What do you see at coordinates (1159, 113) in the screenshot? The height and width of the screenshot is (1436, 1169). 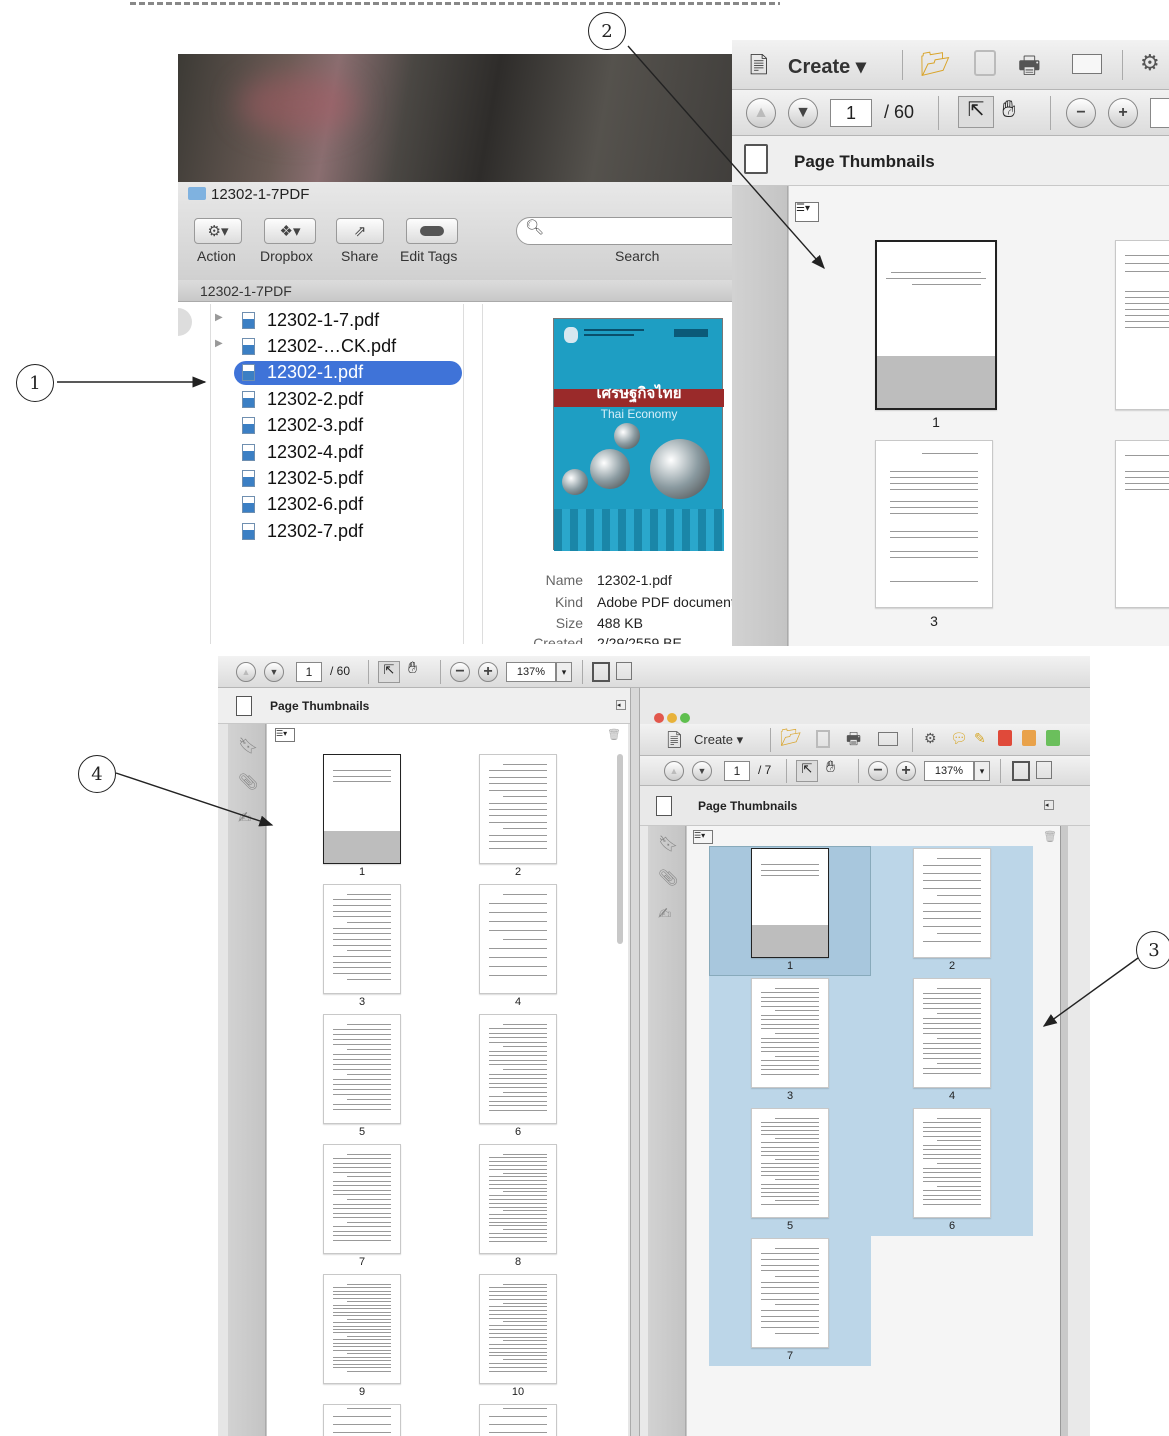 I see `zoom-field` at bounding box center [1159, 113].